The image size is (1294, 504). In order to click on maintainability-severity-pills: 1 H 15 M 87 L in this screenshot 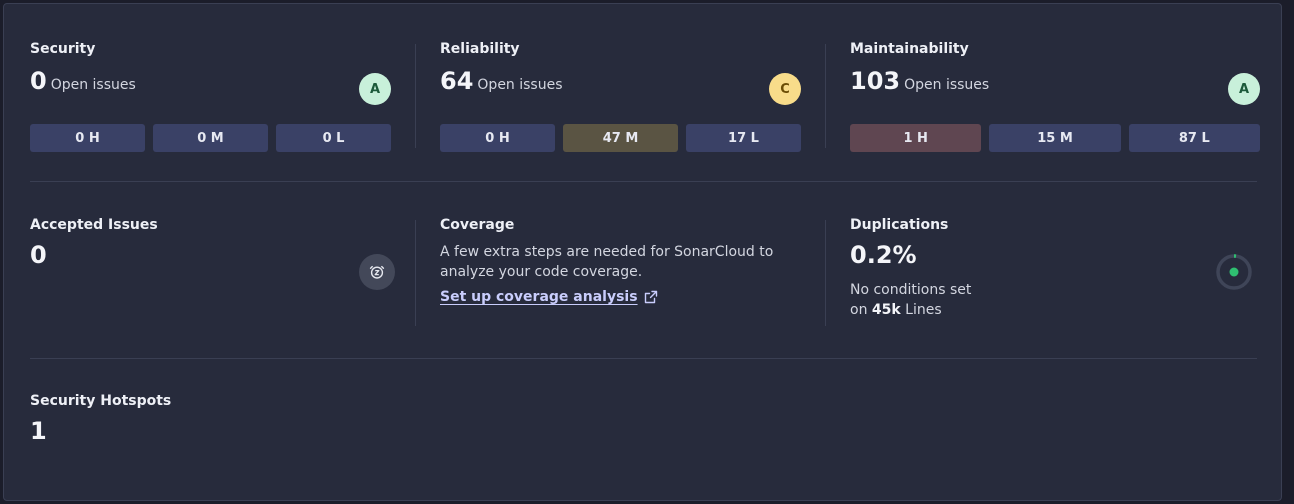, I will do `click(1055, 138)`.